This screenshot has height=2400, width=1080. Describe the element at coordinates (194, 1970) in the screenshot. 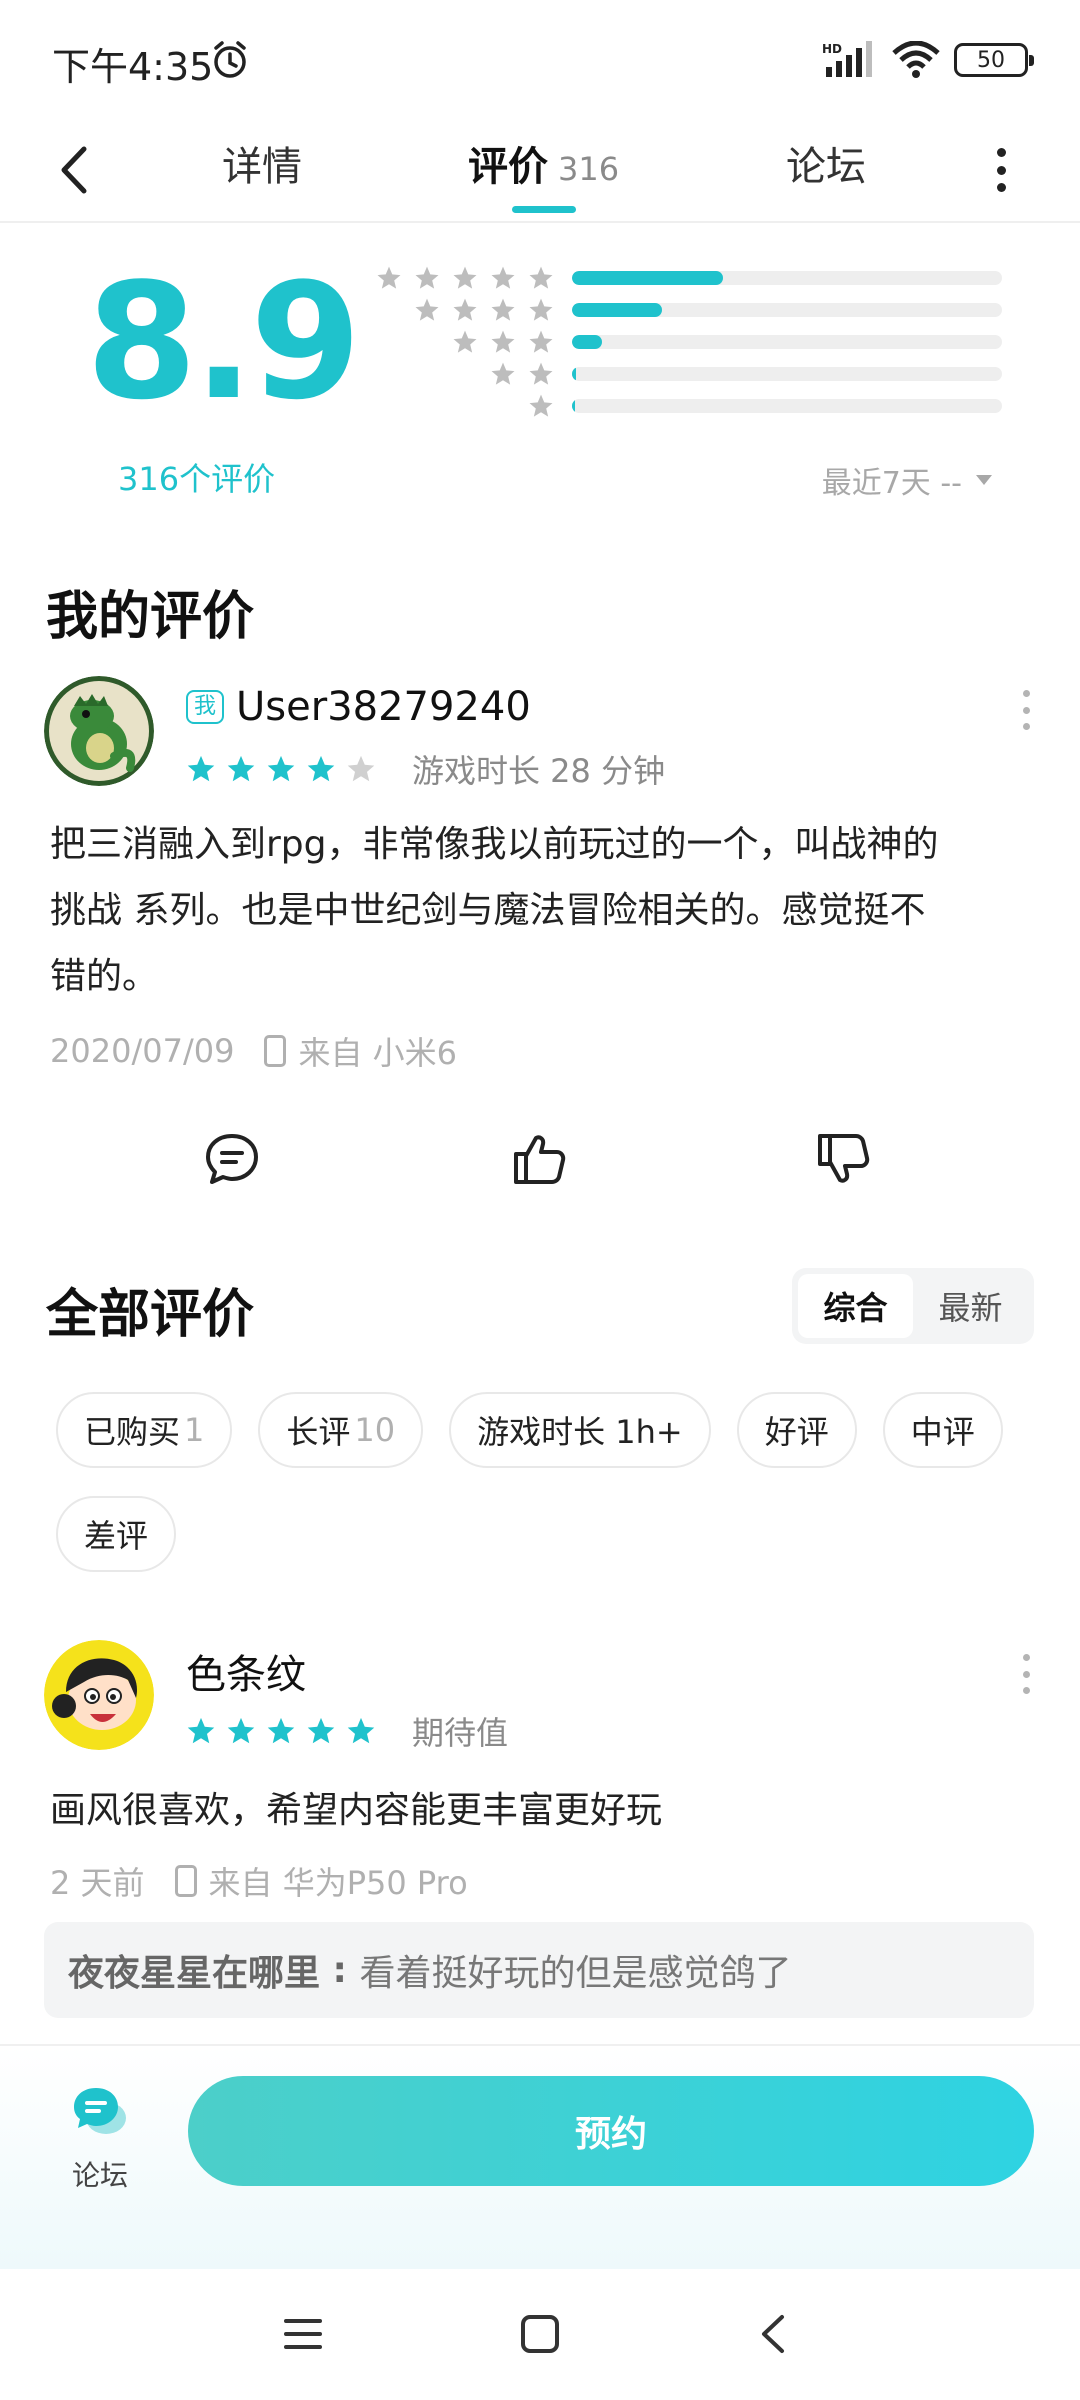

I see `reply-author: 夜夜星星在哪里` at that location.